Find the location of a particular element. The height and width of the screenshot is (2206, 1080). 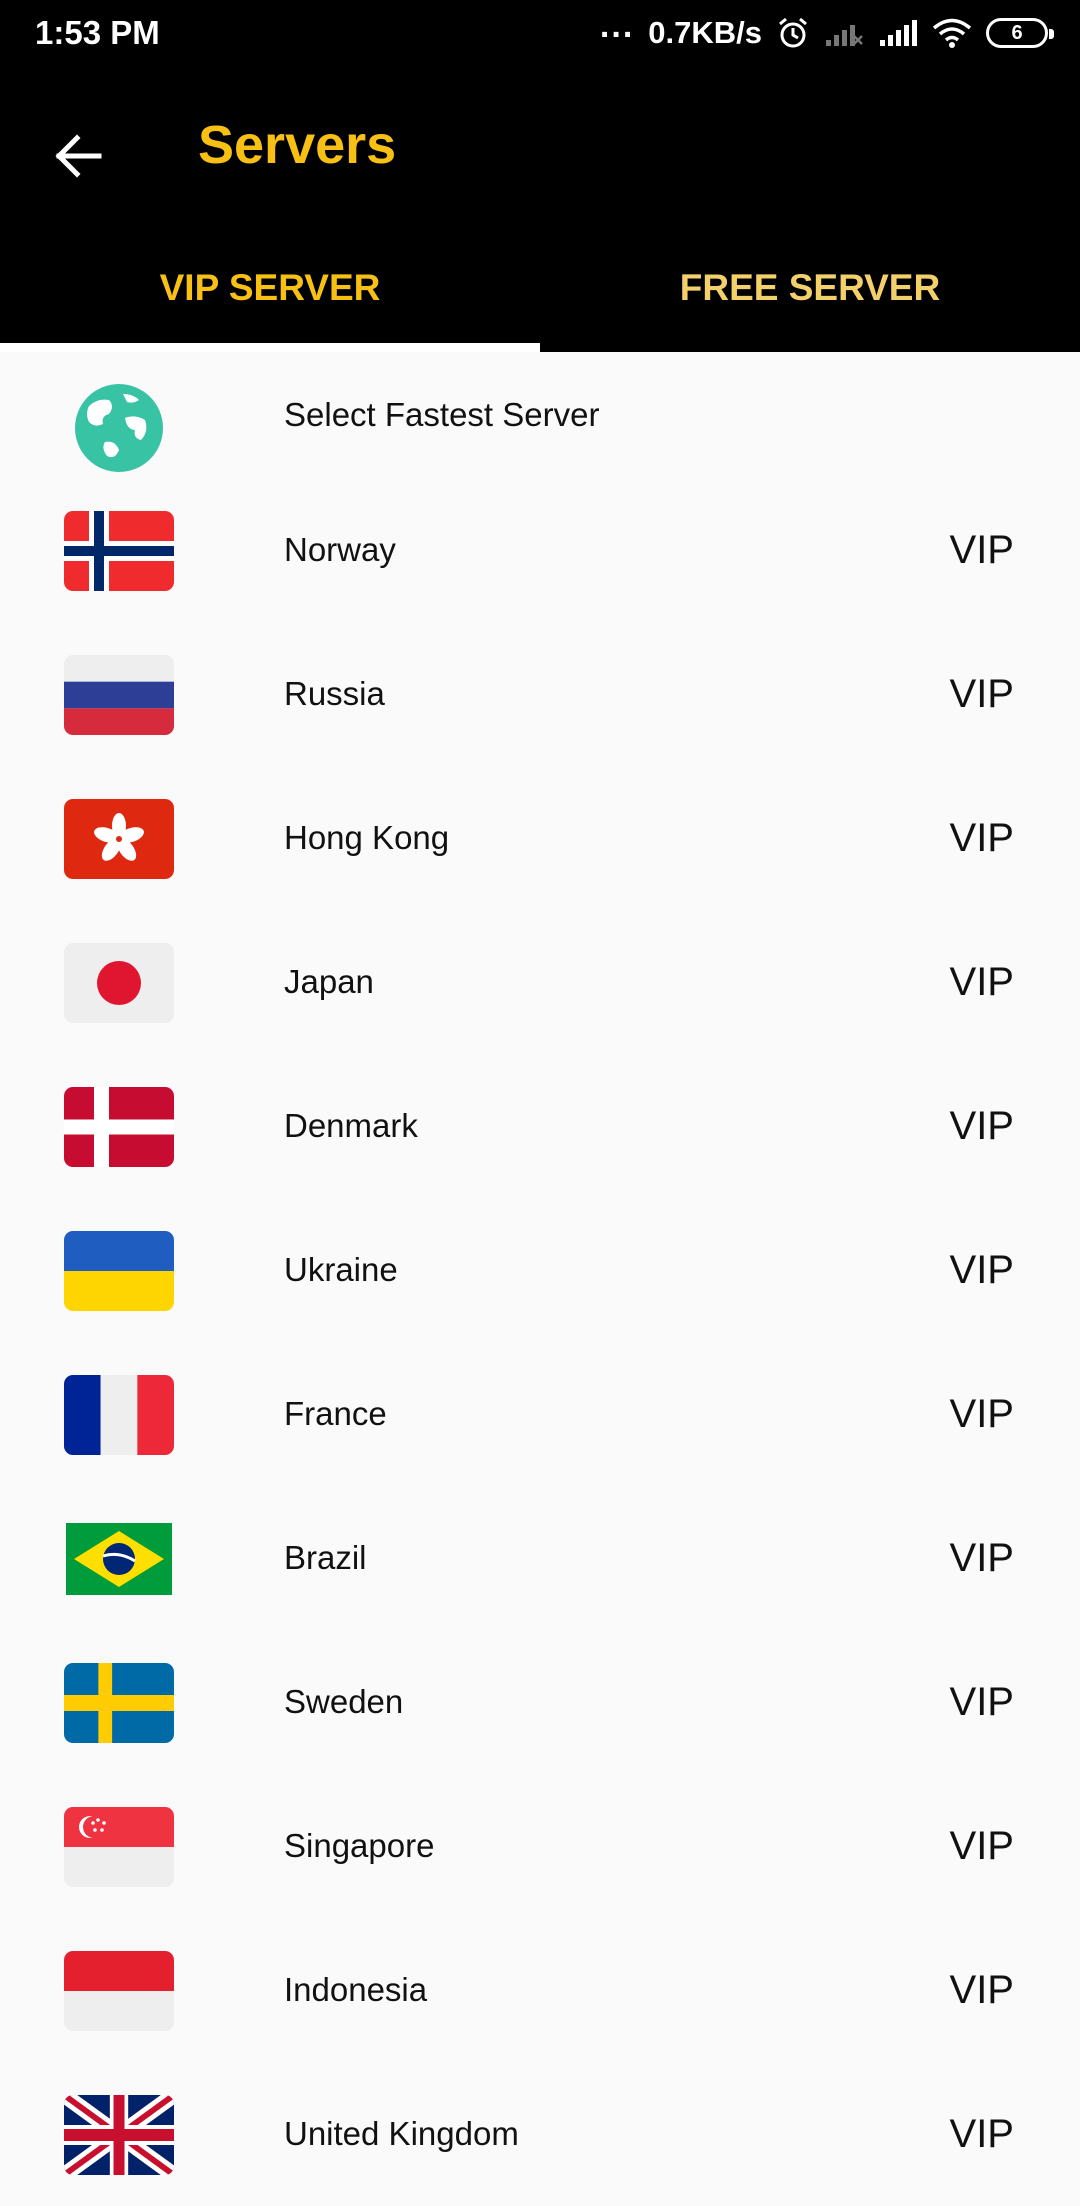

server-name: Japan is located at coordinates (329, 981).